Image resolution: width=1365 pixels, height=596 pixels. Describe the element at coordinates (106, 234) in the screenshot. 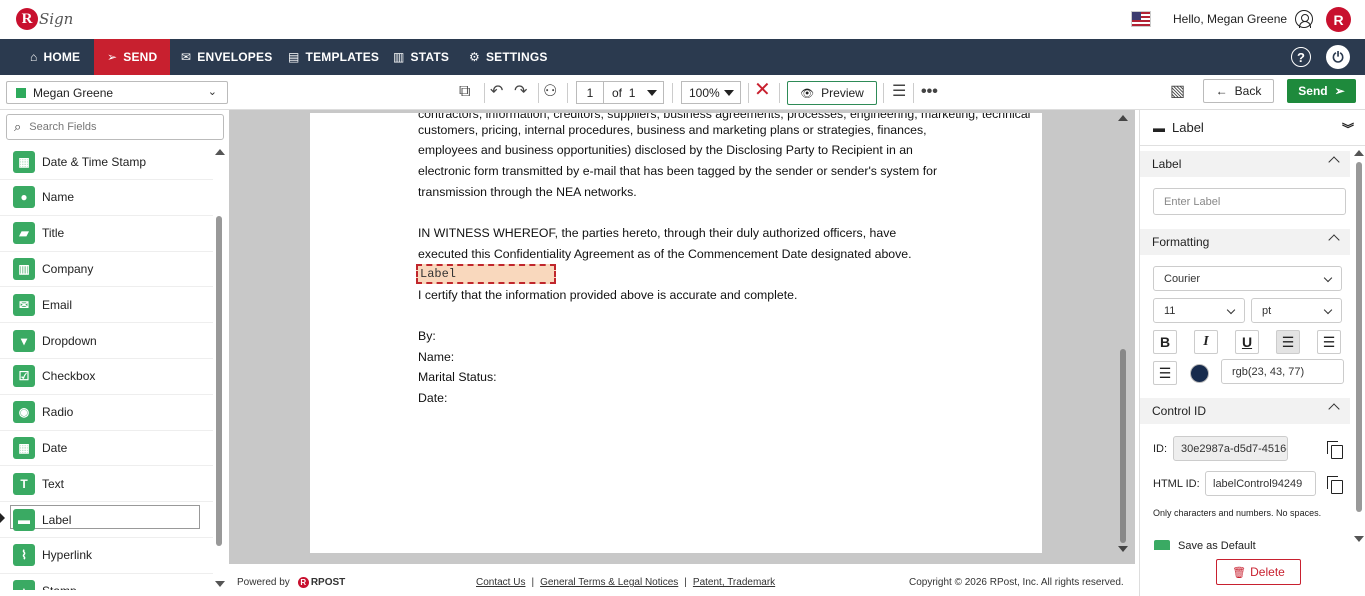

I see `field-item-title: ▰ Title` at that location.